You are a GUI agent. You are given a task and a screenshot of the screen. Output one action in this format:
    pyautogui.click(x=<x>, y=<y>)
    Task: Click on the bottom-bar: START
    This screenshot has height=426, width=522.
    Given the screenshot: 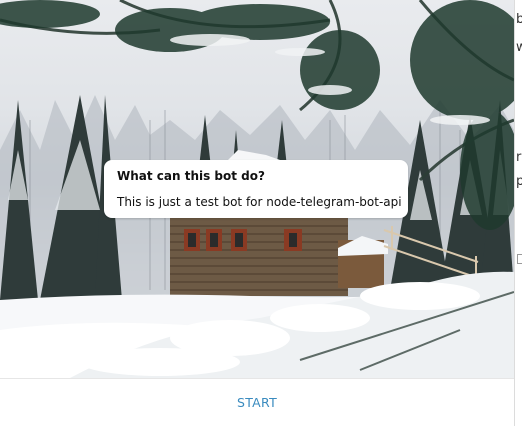 What is the action you would take?
    pyautogui.click(x=257, y=402)
    